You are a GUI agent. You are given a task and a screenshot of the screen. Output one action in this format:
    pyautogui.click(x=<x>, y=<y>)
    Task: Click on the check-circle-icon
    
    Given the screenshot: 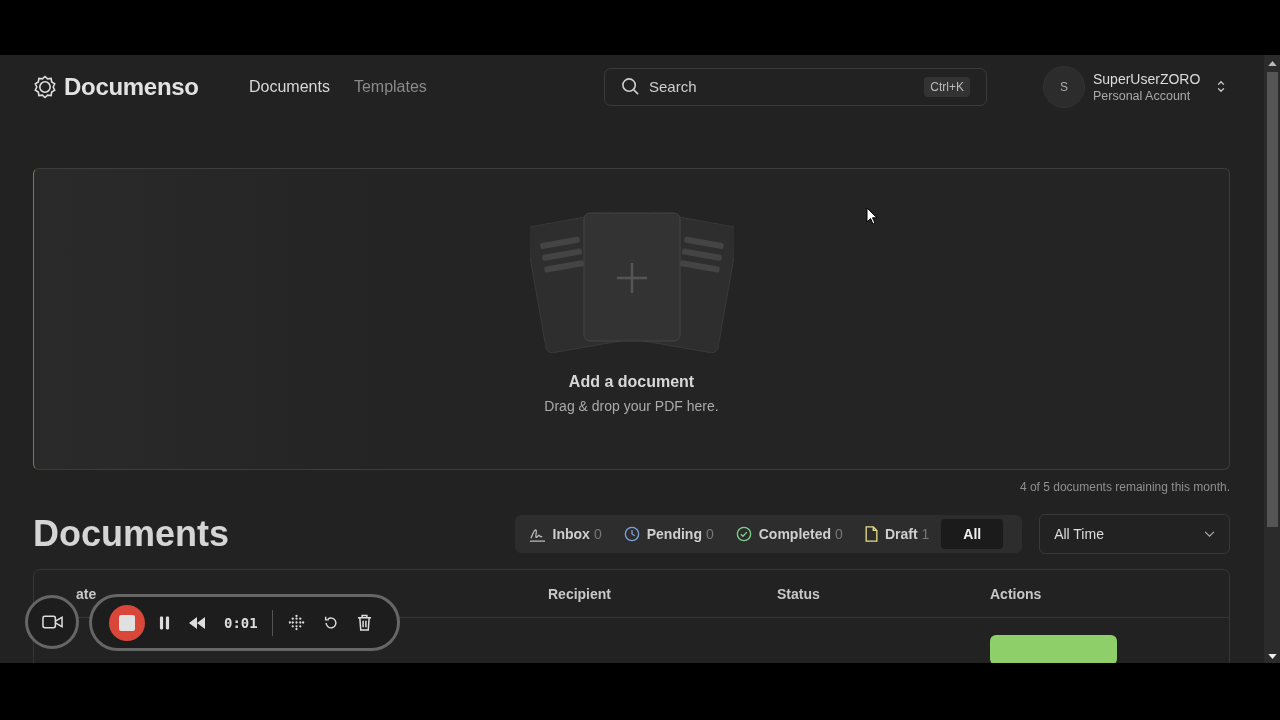 What is the action you would take?
    pyautogui.click(x=743, y=534)
    